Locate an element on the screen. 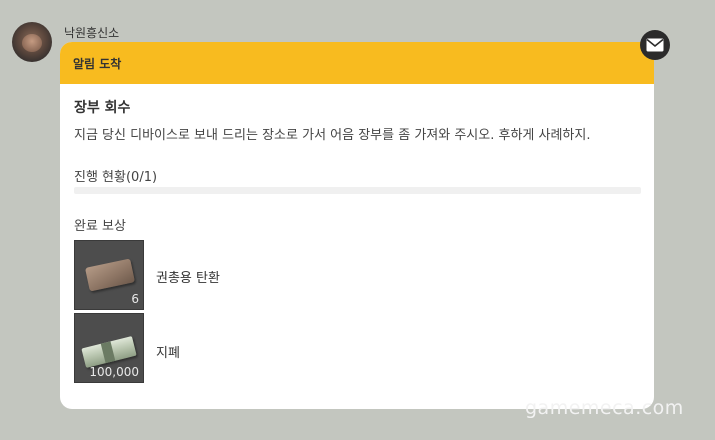  reward-slot-pistol-ammo: 6 is located at coordinates (109, 275).